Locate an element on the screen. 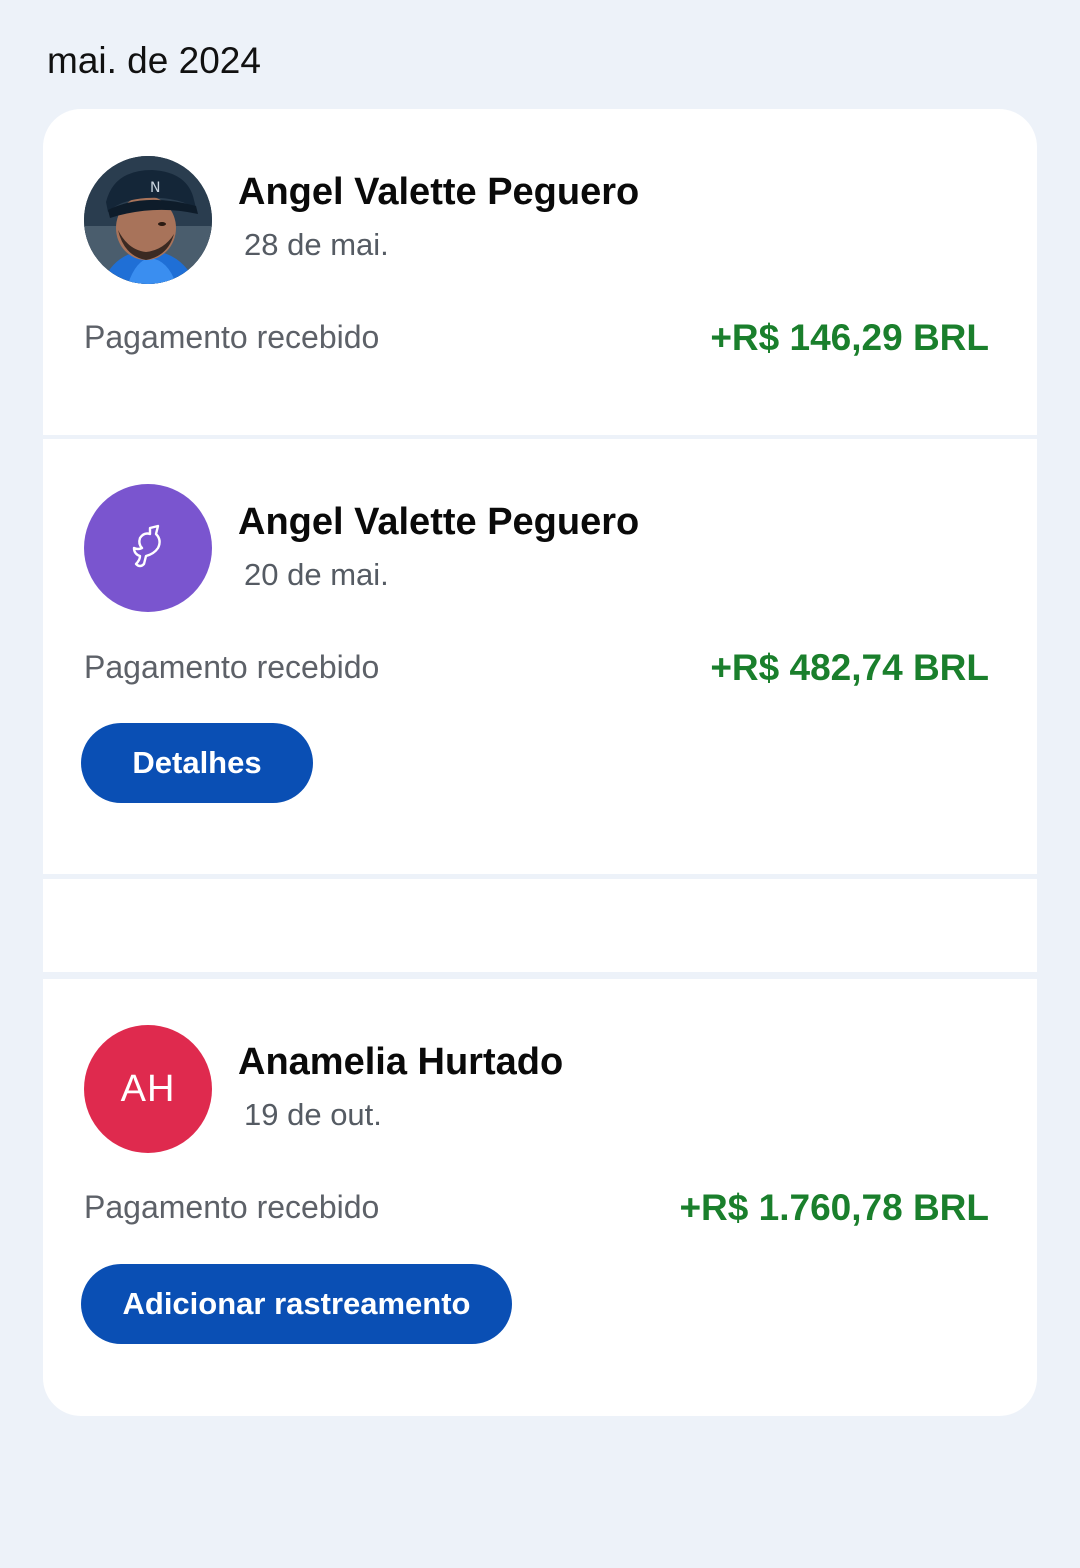 Image resolution: width=1080 pixels, height=1568 pixels. person-photo-icon: N is located at coordinates (148, 220).